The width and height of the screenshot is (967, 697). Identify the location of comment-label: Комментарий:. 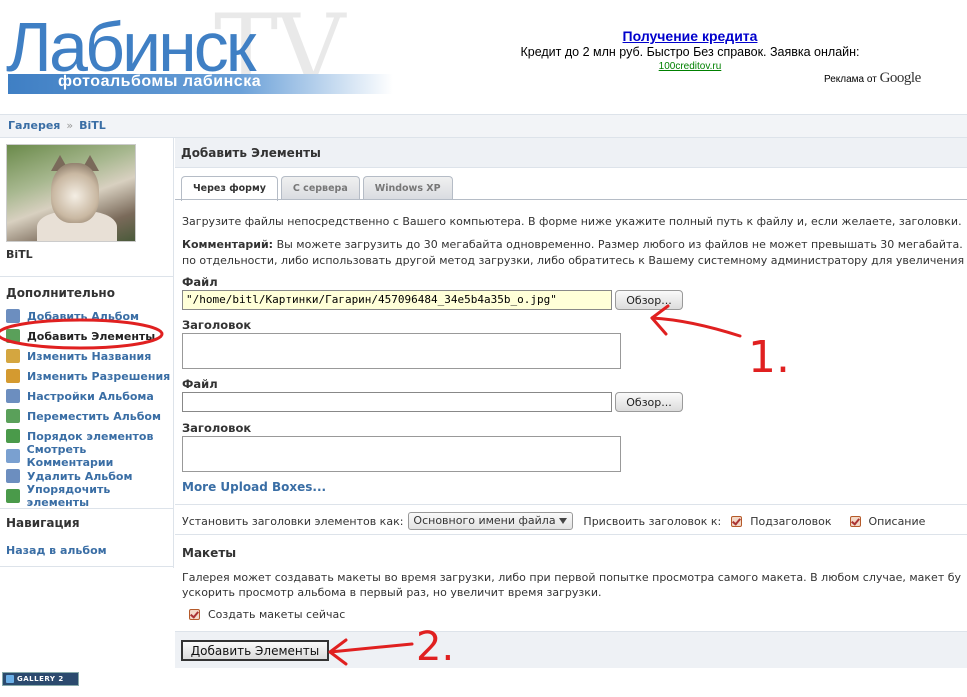
(228, 244).